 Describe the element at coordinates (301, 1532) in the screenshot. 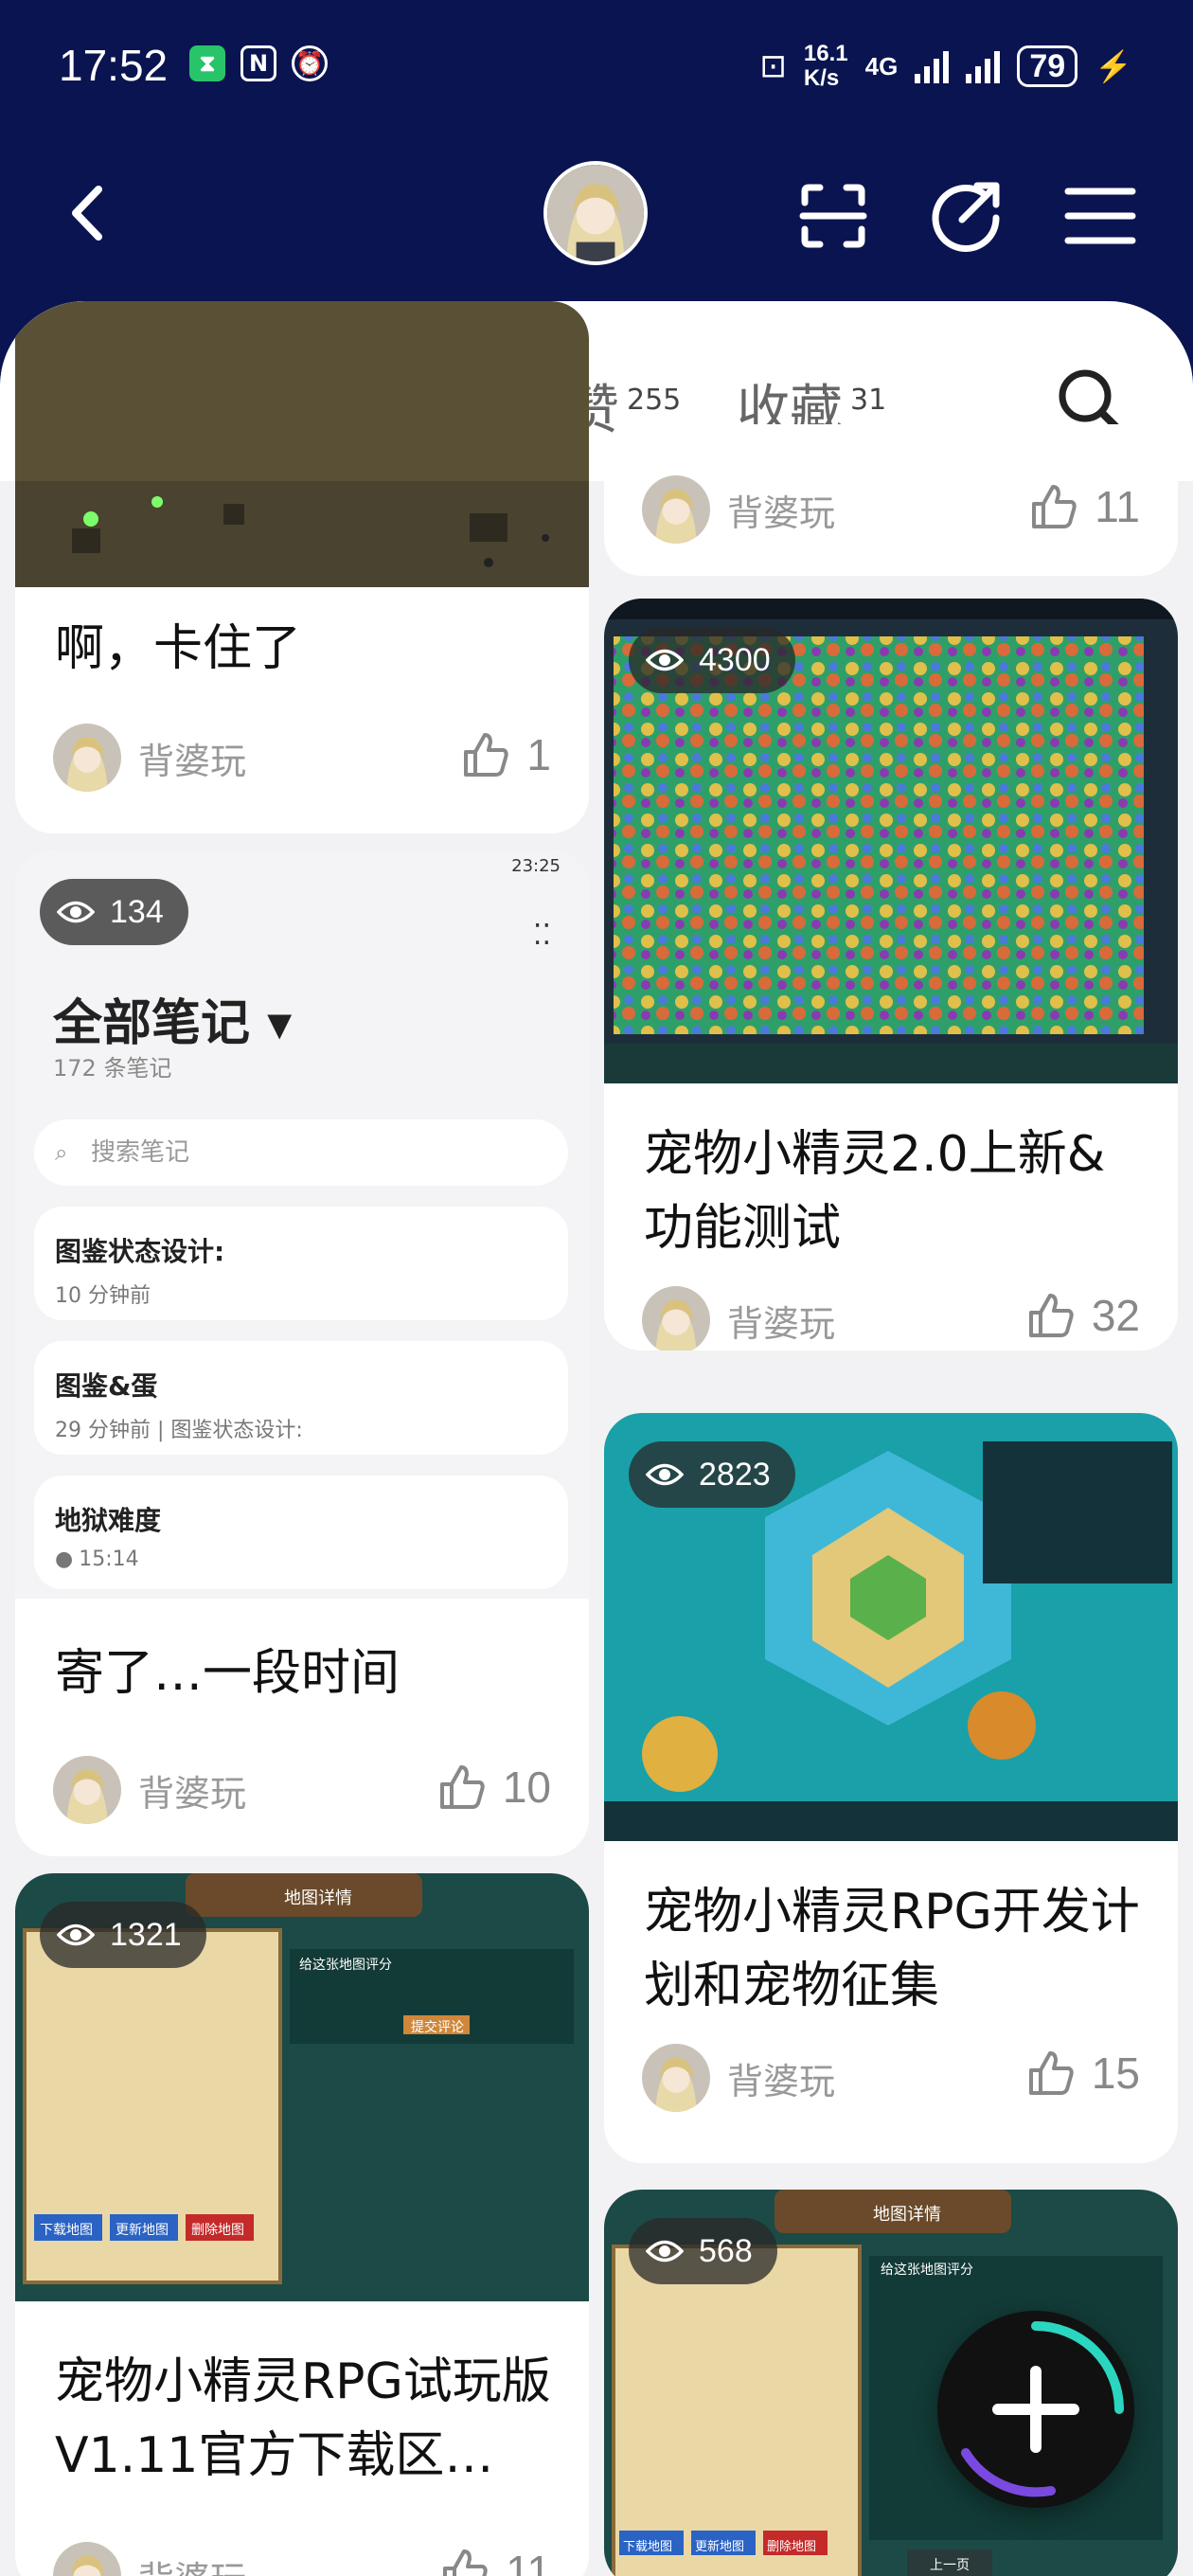

I see `note-item: 地狱难度 ● 15:14` at that location.